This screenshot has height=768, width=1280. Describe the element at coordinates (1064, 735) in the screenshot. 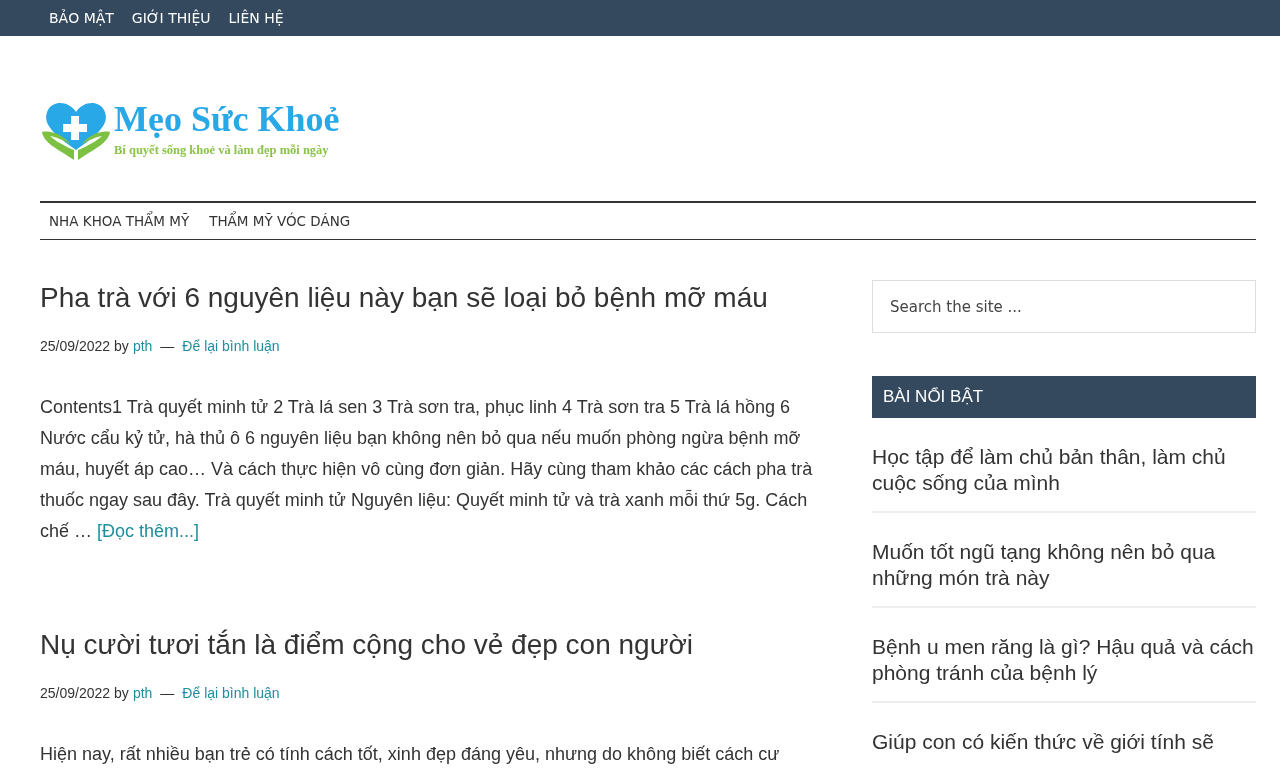

I see `featured-post-link: Giúp con có kiến thức về giới tính sẽ` at that location.